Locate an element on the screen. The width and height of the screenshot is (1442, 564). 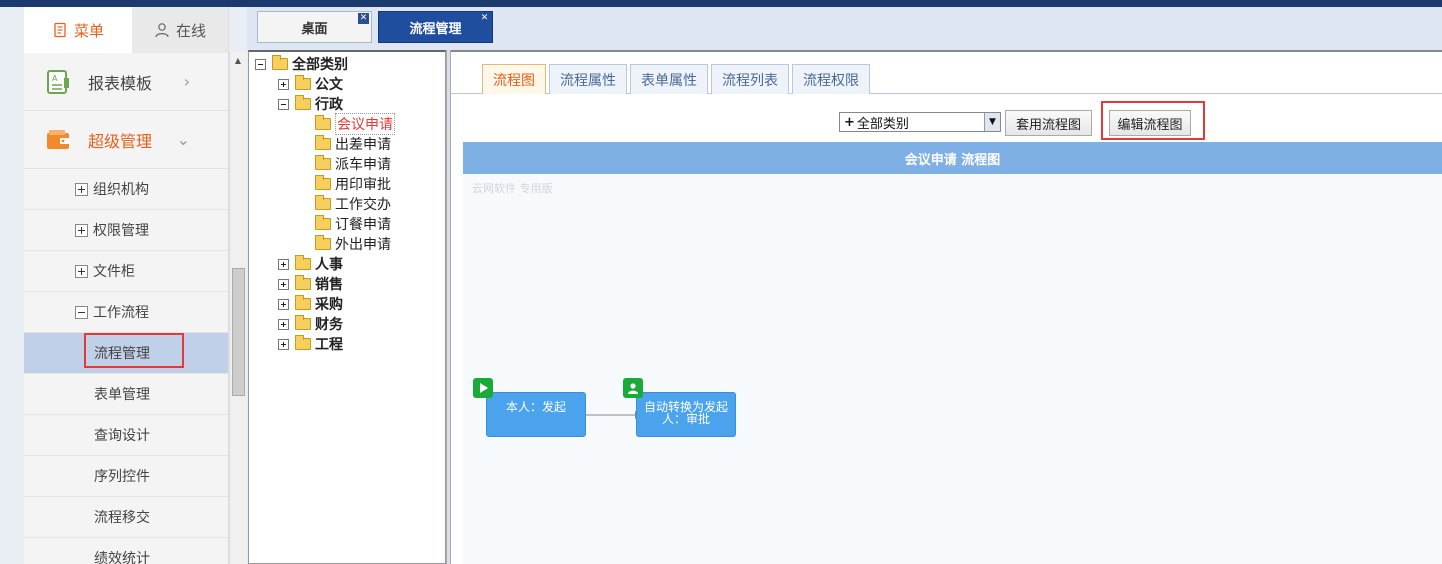
sidebar-scrollbar: ▲ is located at coordinates (237, 308).